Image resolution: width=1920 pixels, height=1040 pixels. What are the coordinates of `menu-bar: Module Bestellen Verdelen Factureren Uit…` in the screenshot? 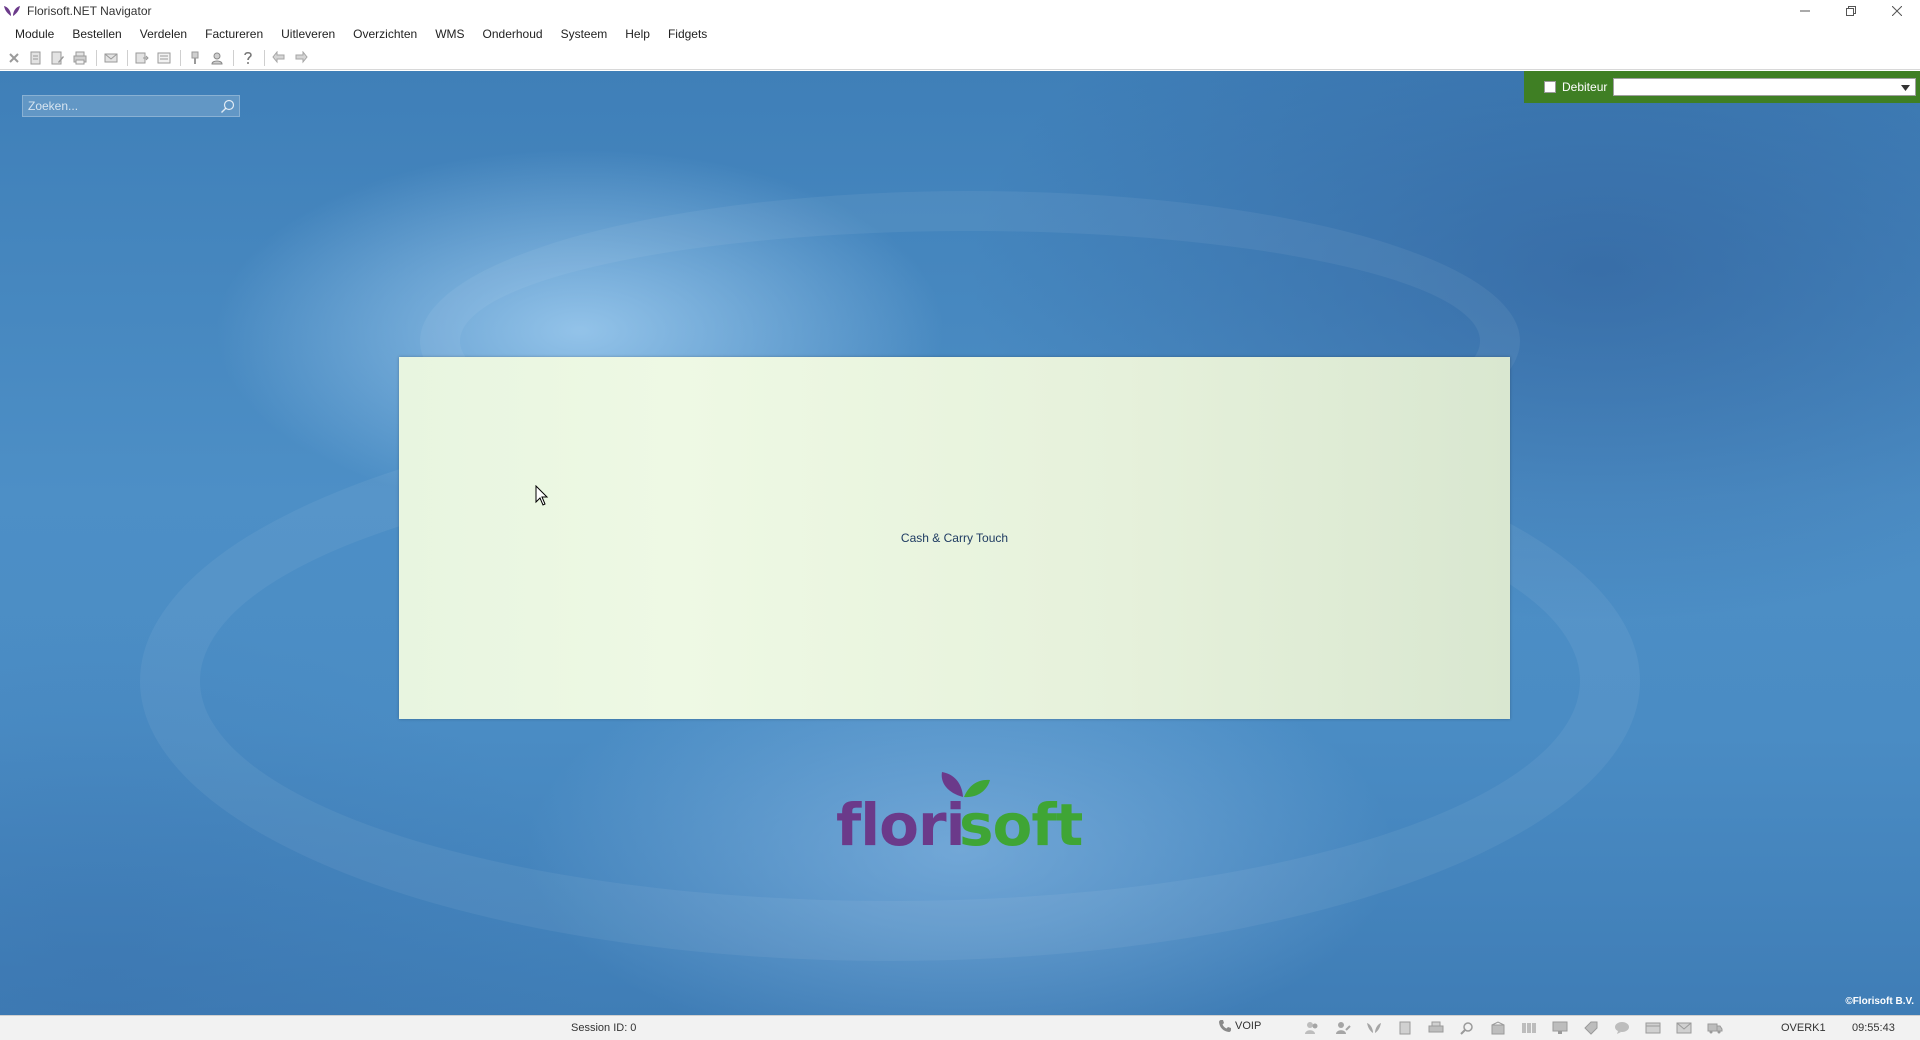 It's located at (960, 34).